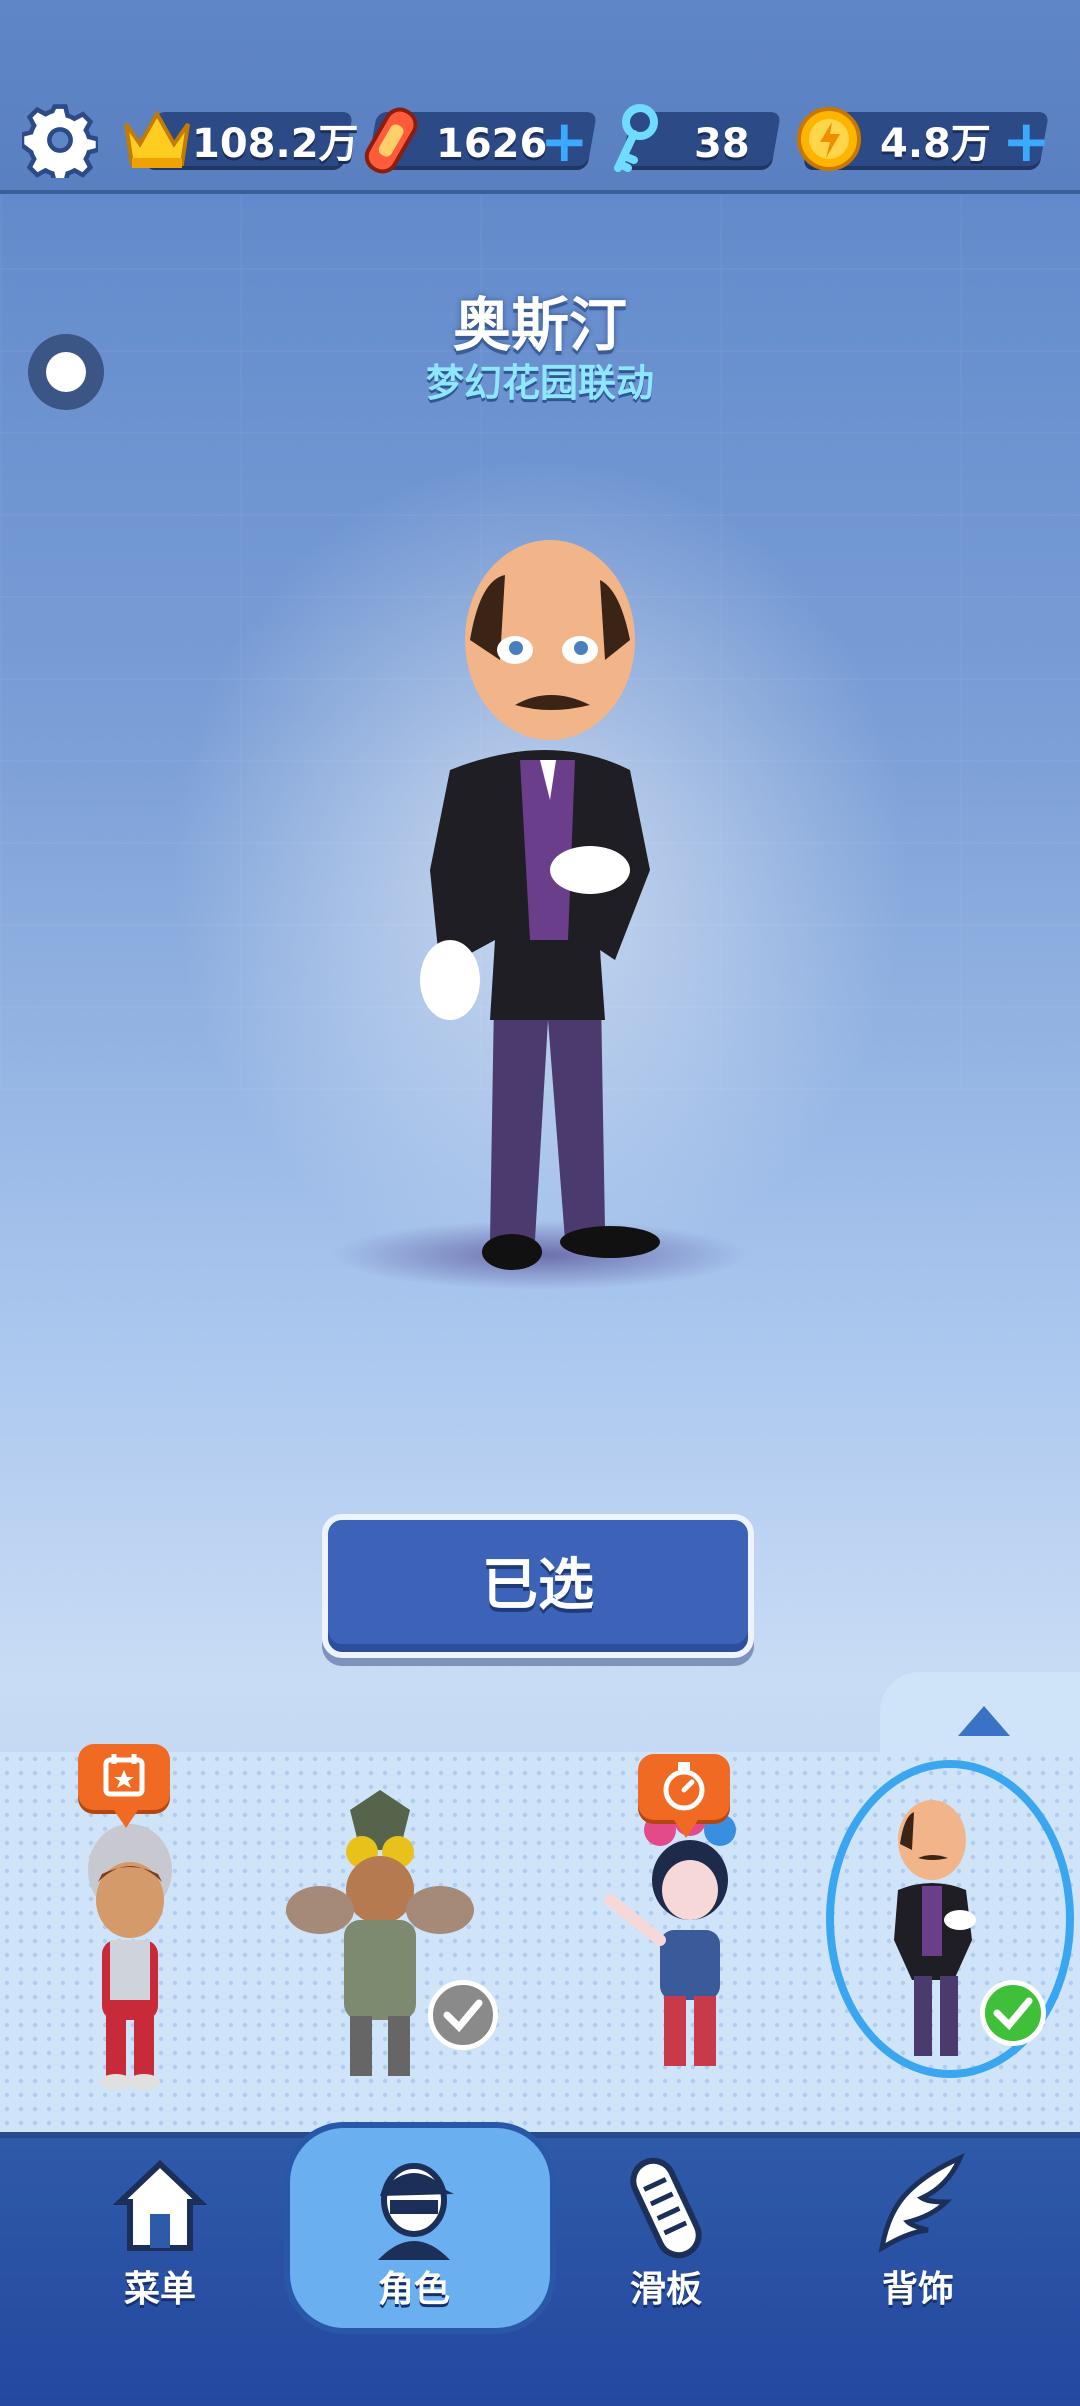 The height and width of the screenshot is (2406, 1080). What do you see at coordinates (935, 144) in the screenshot?
I see `coin-value: 4.8万` at bounding box center [935, 144].